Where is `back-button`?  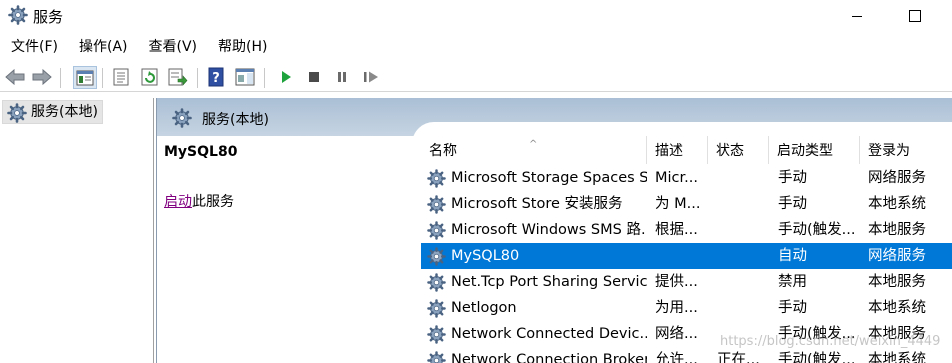
back-button is located at coordinates (15, 77).